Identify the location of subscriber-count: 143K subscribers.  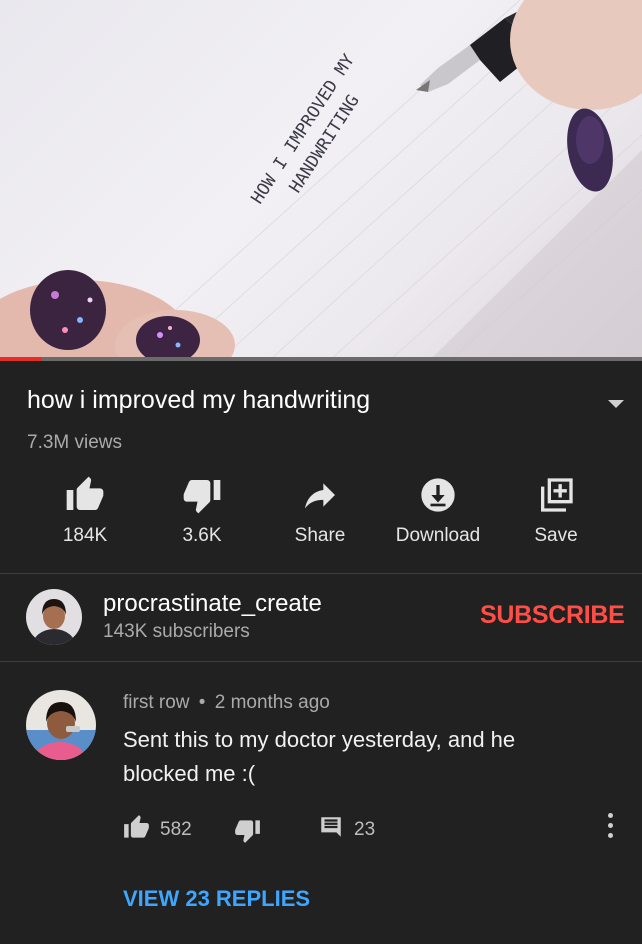
(176, 631).